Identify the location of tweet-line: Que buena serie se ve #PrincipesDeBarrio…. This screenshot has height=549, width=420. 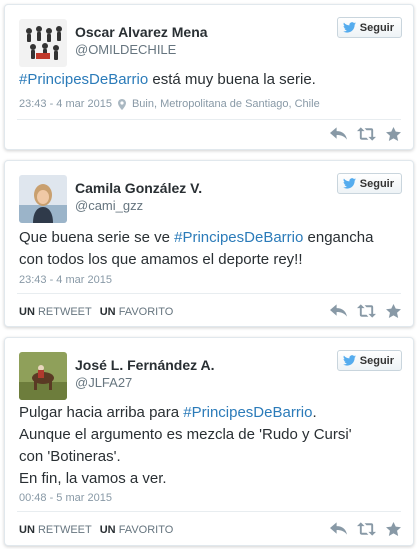
(196, 238).